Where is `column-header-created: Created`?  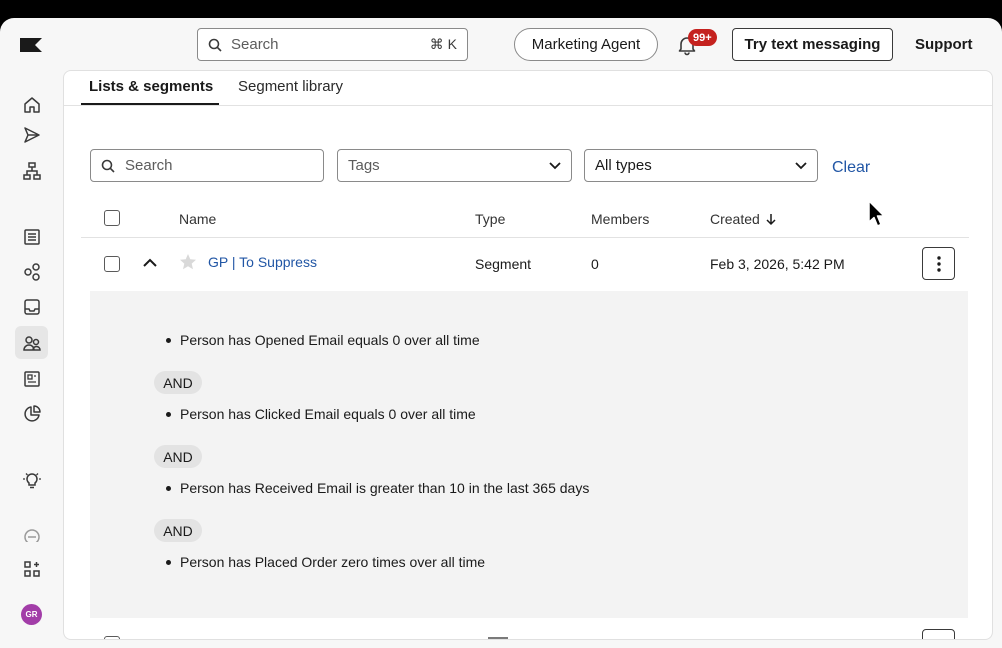
column-header-created: Created is located at coordinates (743, 219).